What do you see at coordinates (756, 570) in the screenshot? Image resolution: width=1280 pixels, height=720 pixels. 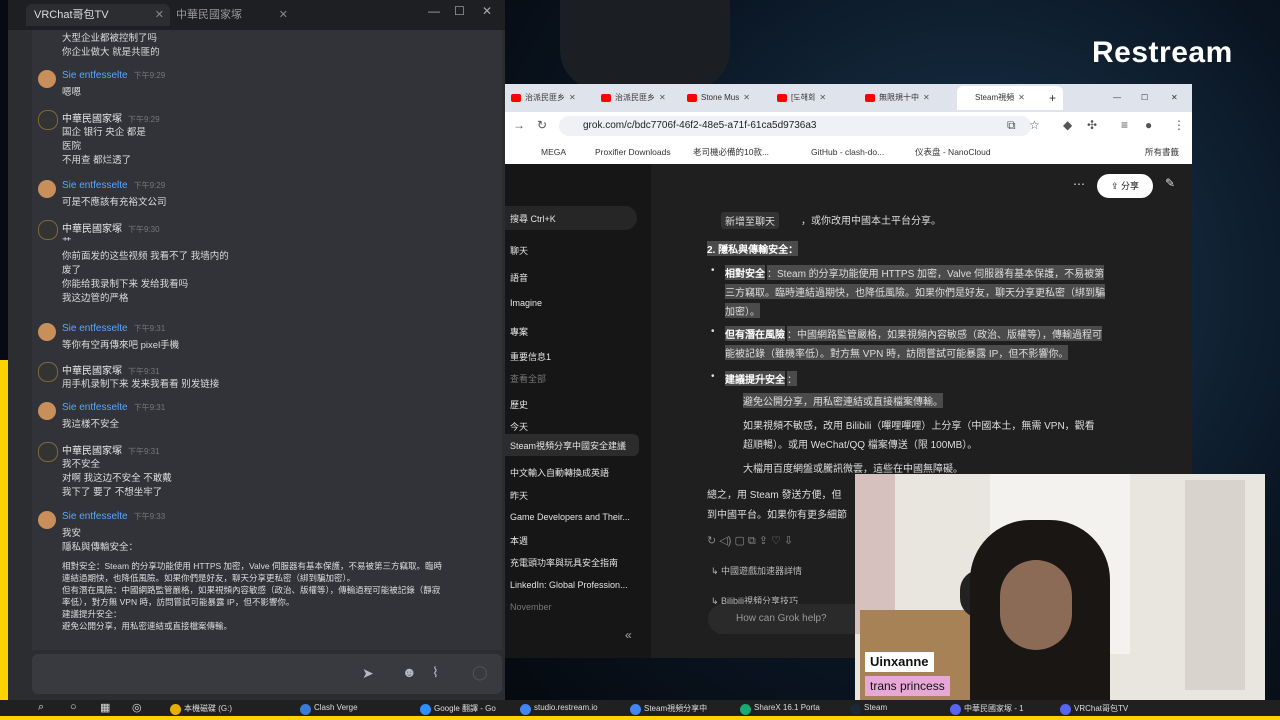 I see `related-question: ↳ 中國遊戲加速器詳情` at bounding box center [756, 570].